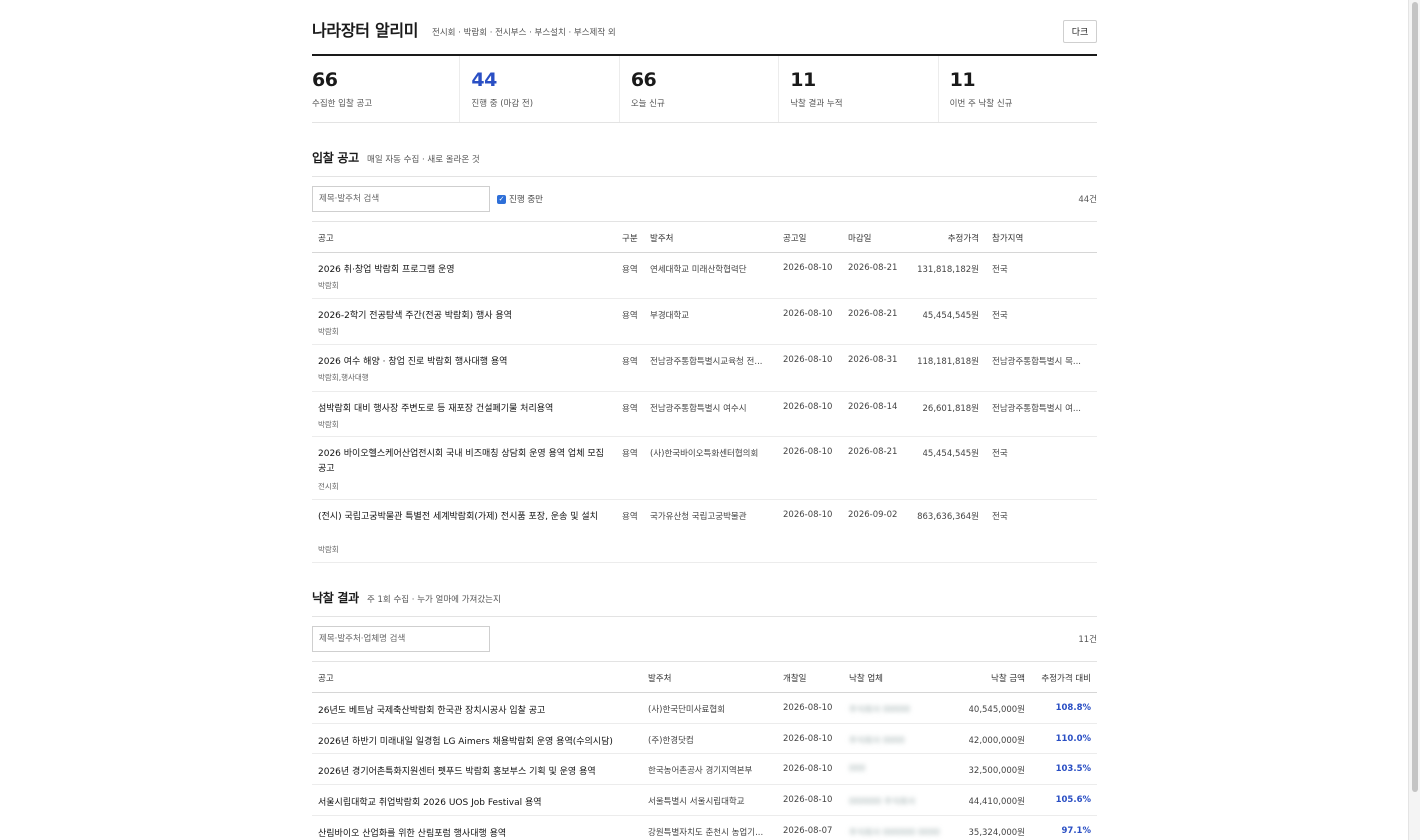  What do you see at coordinates (794, 678) in the screenshot?
I see `col-date: 개찰일` at bounding box center [794, 678].